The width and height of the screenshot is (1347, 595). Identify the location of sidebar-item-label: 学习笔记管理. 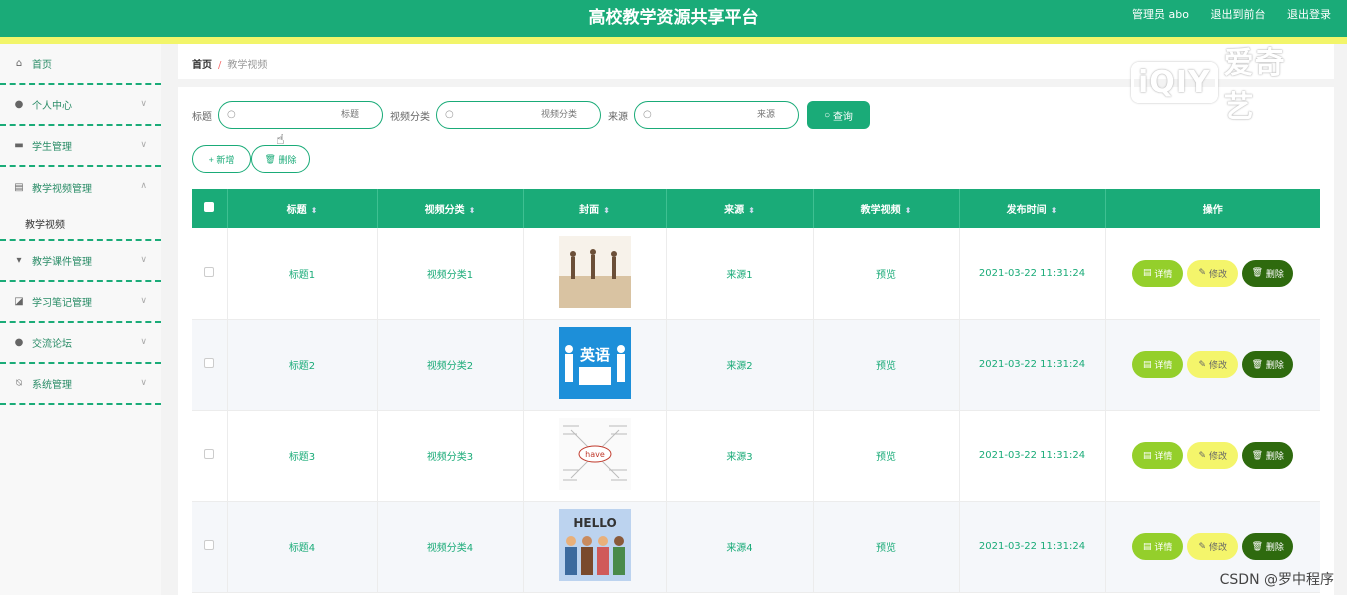
(62, 303).